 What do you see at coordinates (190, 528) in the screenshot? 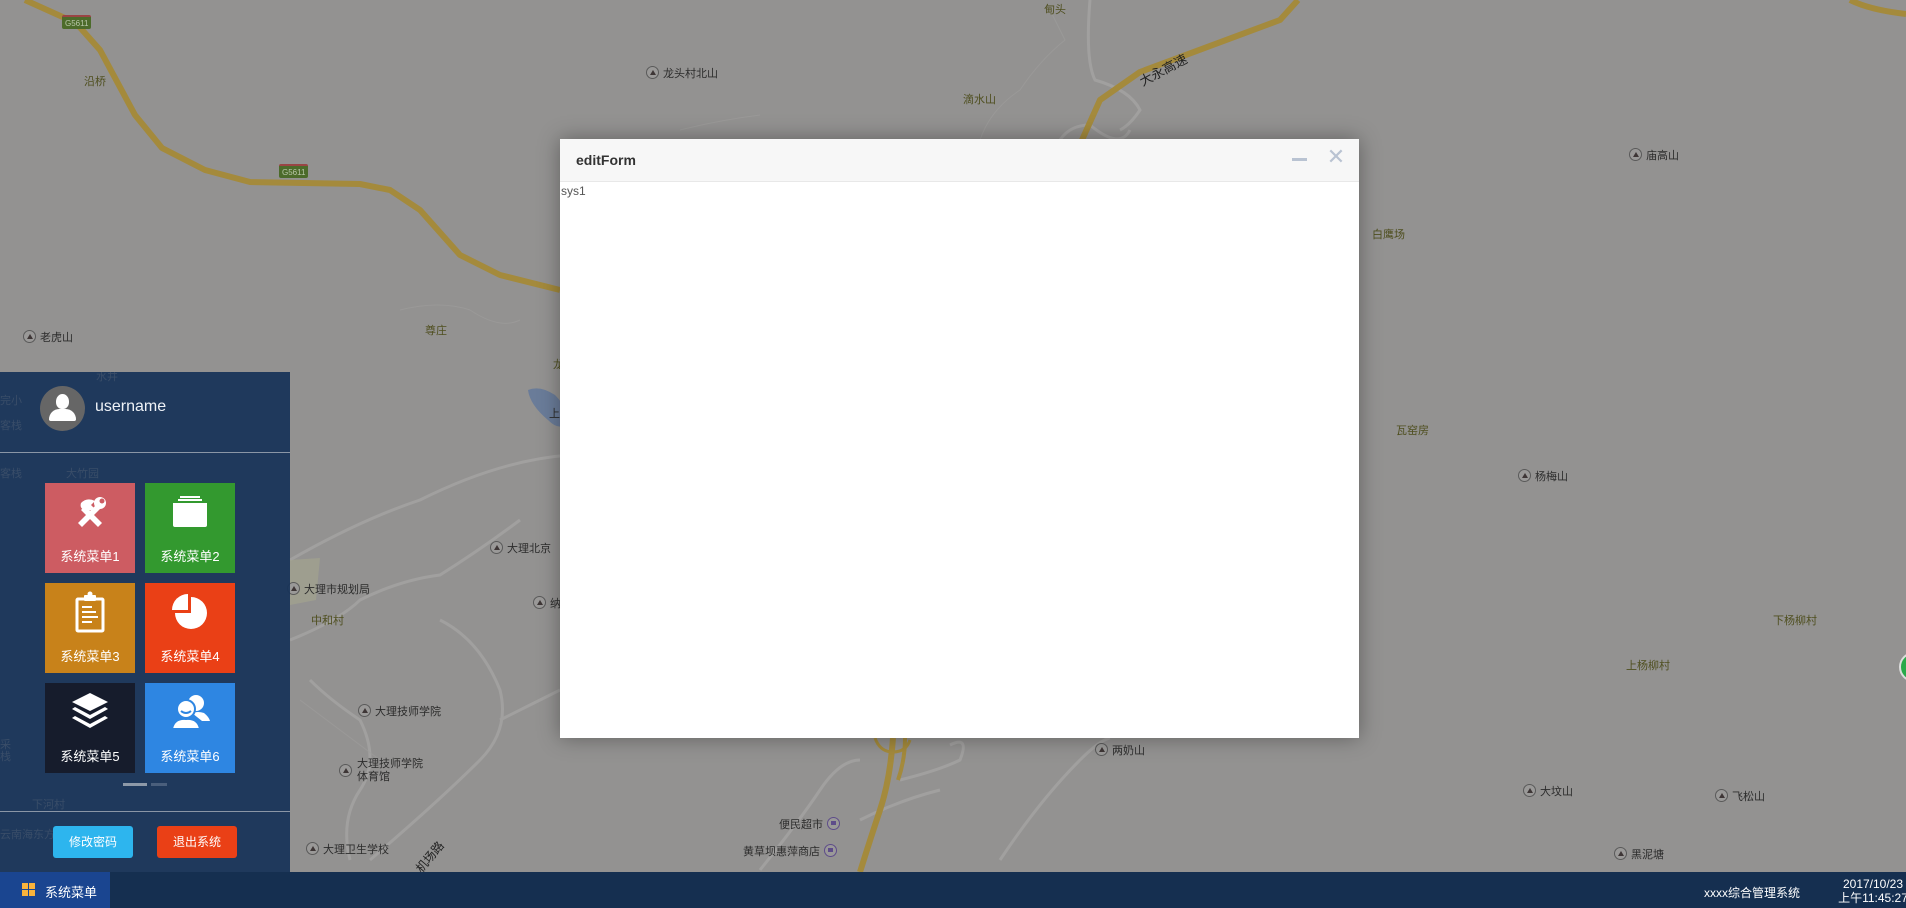
I see `menu-tile-2: 系统菜单2` at bounding box center [190, 528].